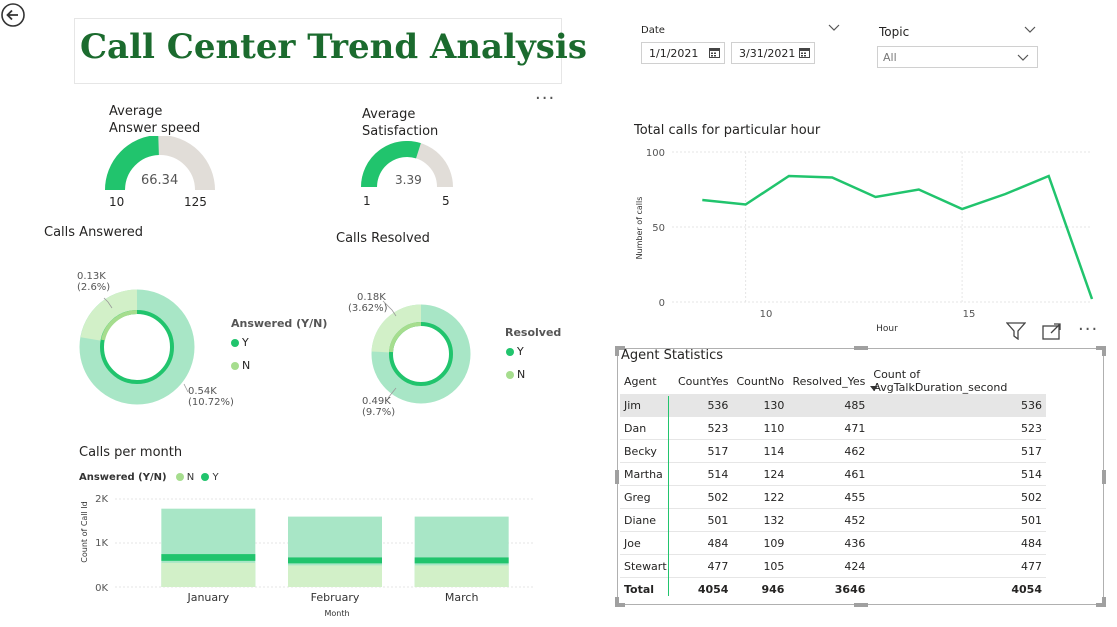  Describe the element at coordinates (703, 381) in the screenshot. I see `column-header-countyes: CountYes` at that location.